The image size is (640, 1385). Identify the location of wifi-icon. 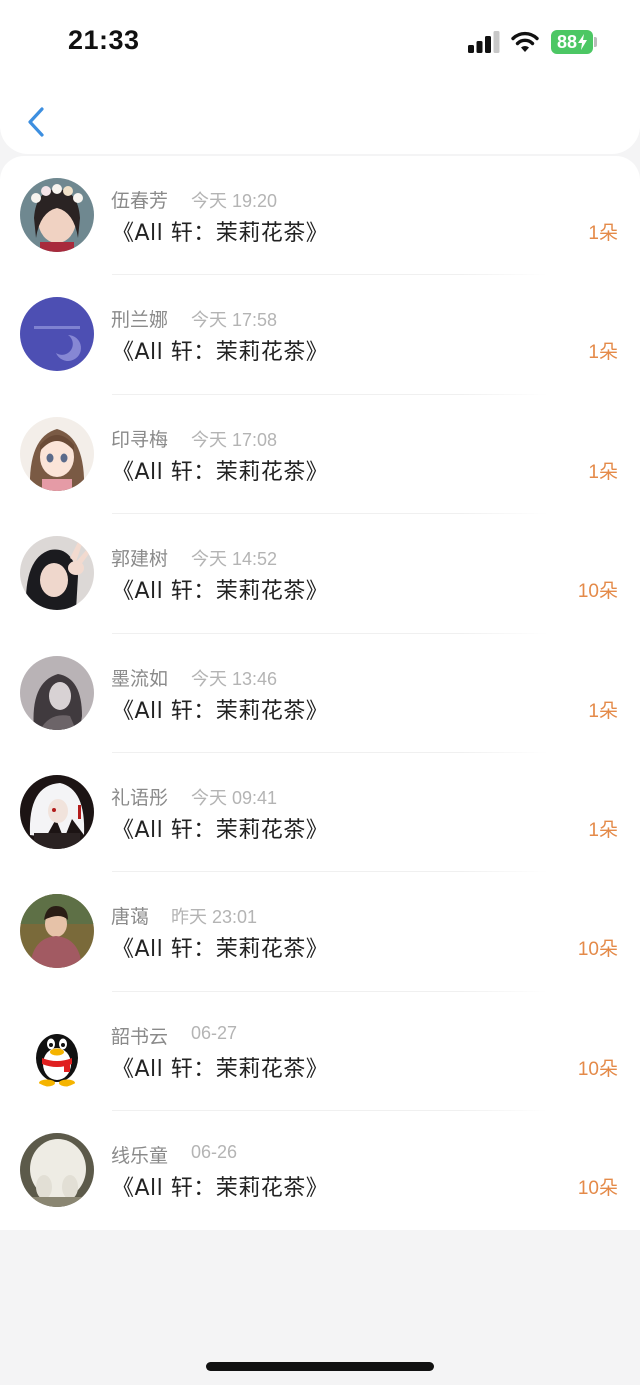
(525, 41).